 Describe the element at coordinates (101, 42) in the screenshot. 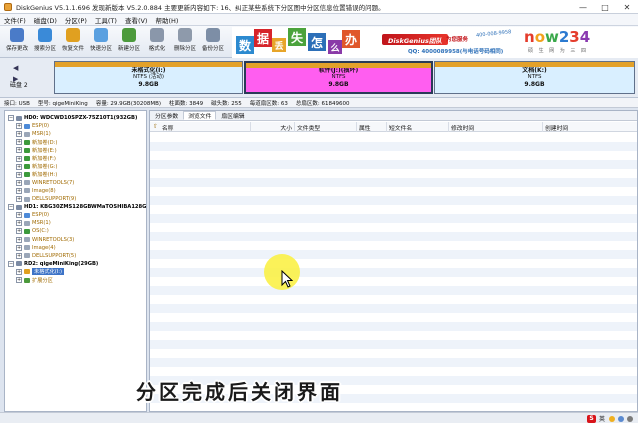

I see `quick-partition-button: 快速分区` at that location.